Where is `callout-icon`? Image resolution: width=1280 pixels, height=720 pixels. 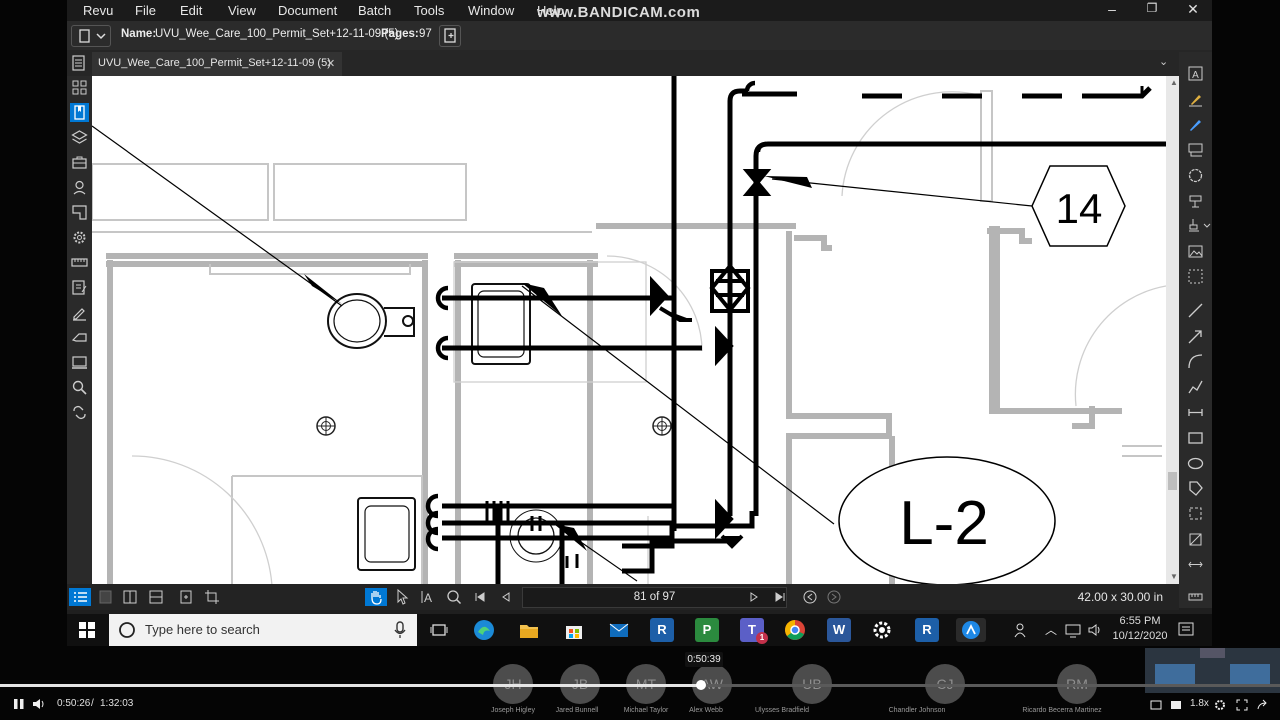 callout-icon is located at coordinates (1195, 149).